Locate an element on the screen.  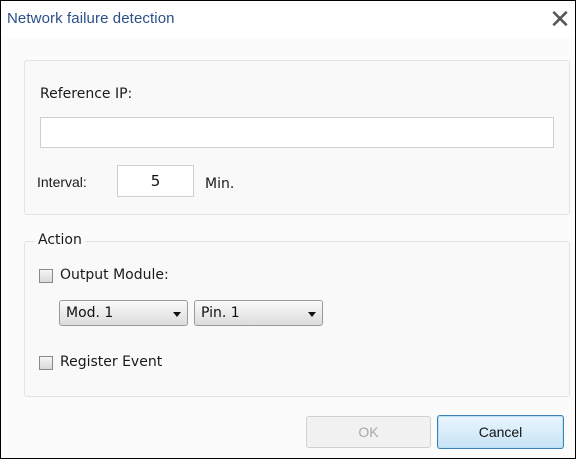
title-bar: Network failure detection ✕ is located at coordinates (288, 20).